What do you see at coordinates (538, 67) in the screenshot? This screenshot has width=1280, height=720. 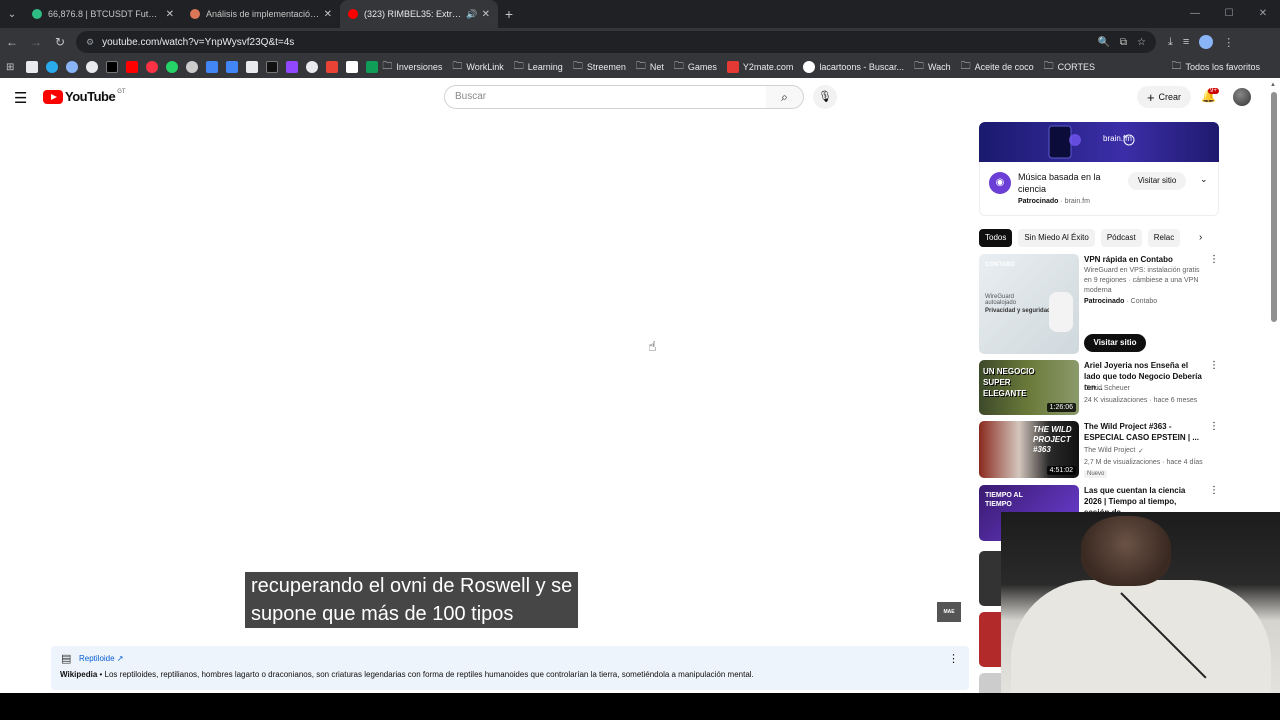 I see `bookmark-folder-learning: 🗀 Learning` at bounding box center [538, 67].